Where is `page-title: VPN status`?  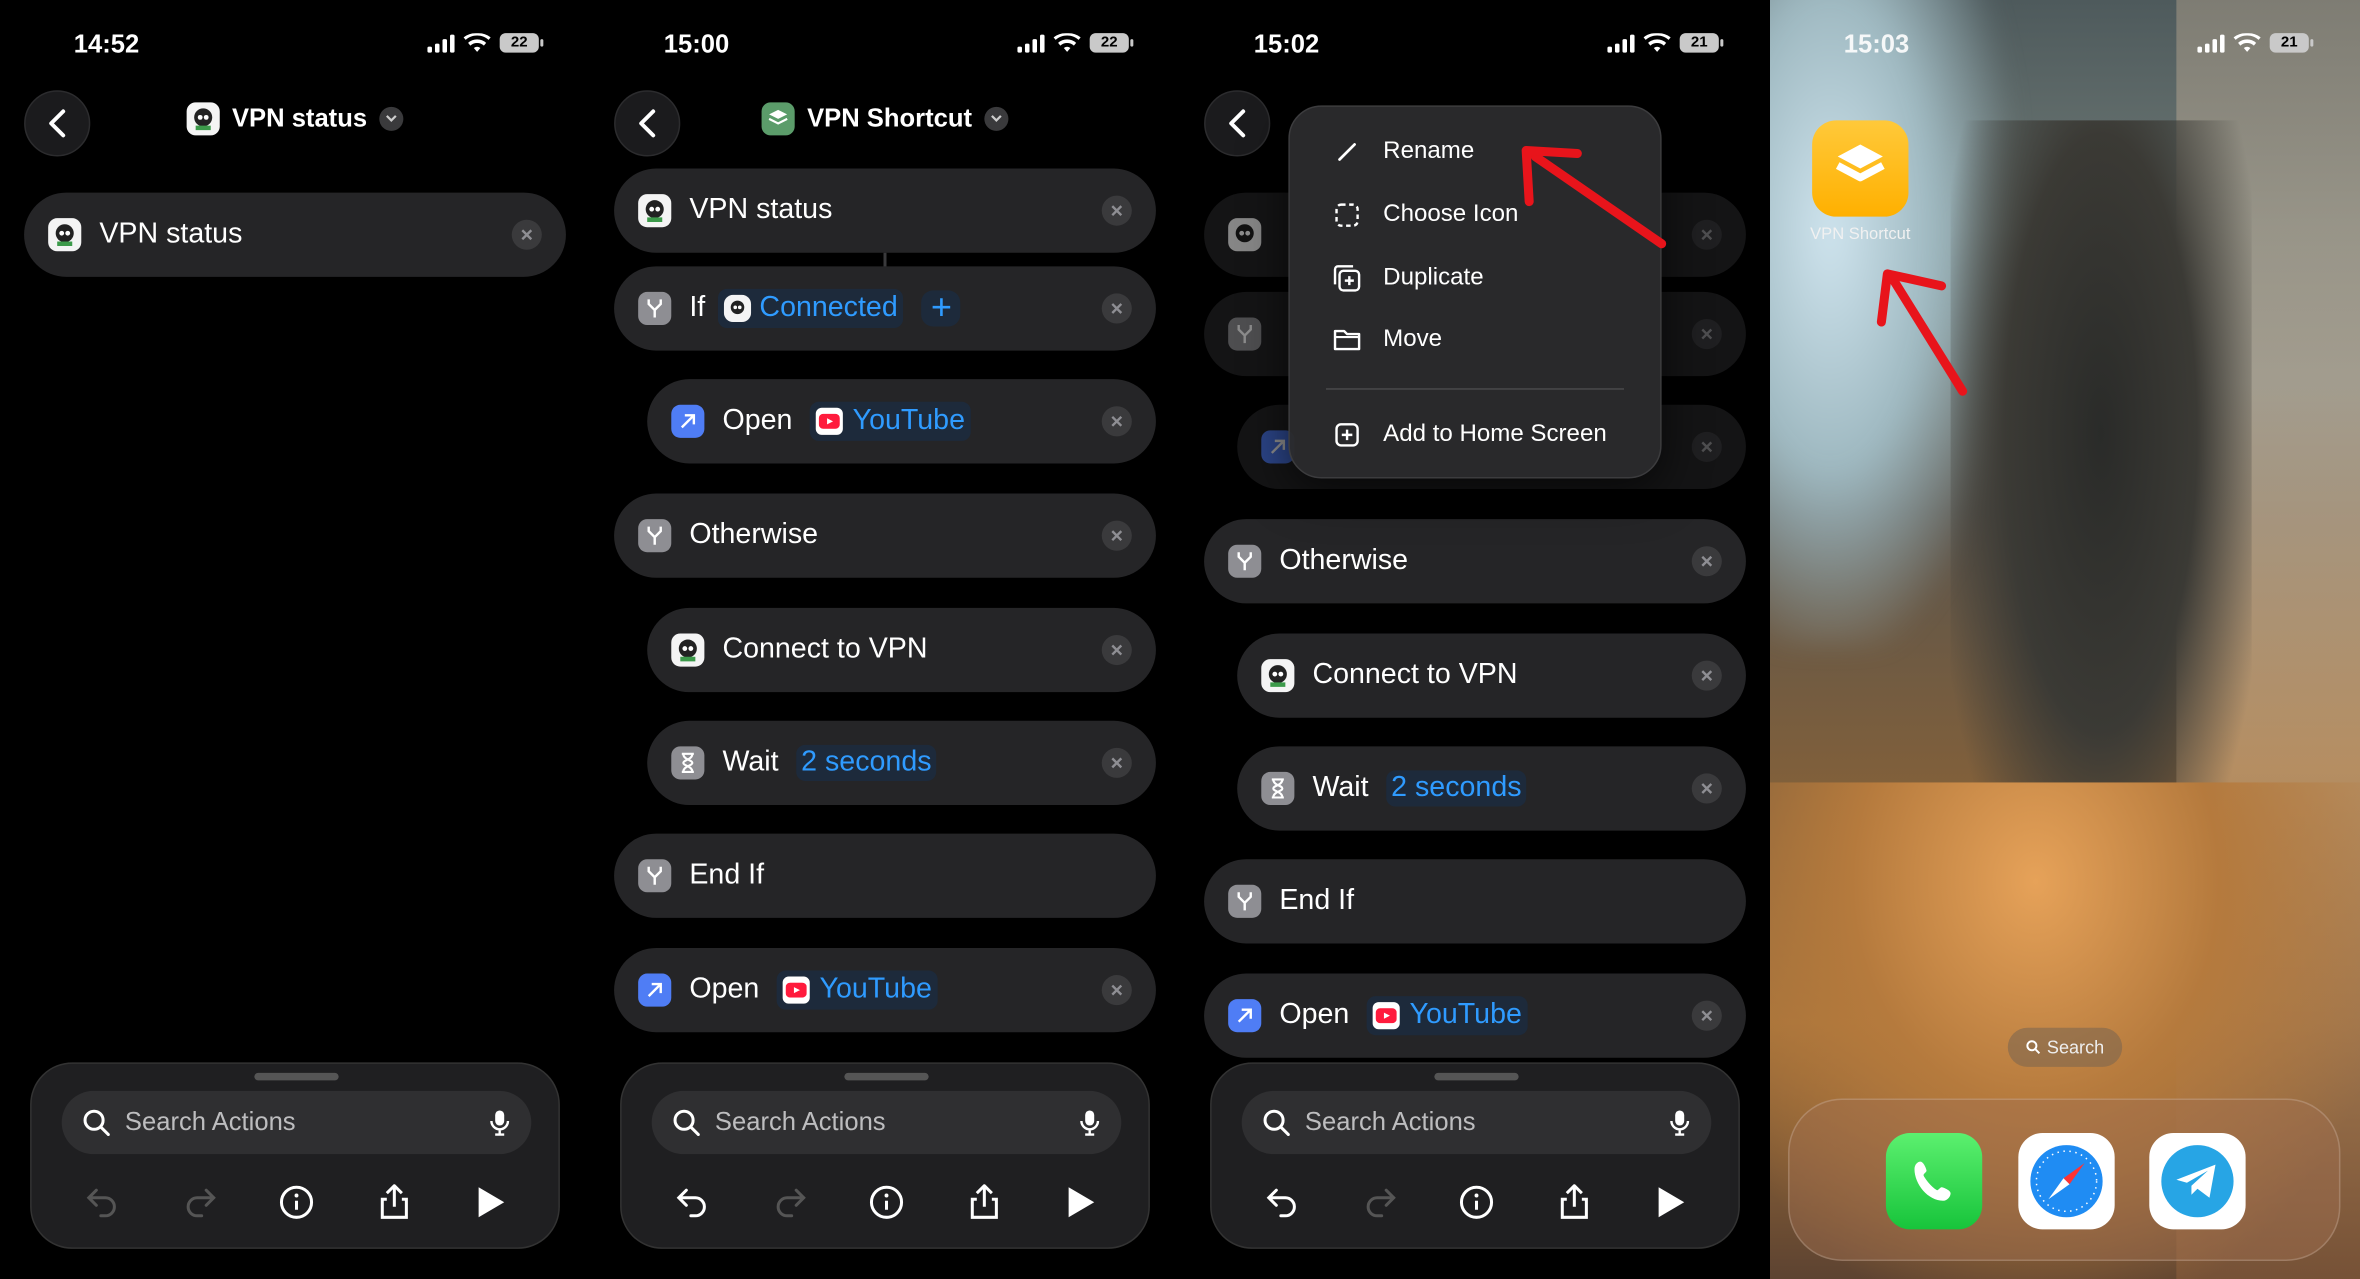 page-title: VPN status is located at coordinates (299, 118).